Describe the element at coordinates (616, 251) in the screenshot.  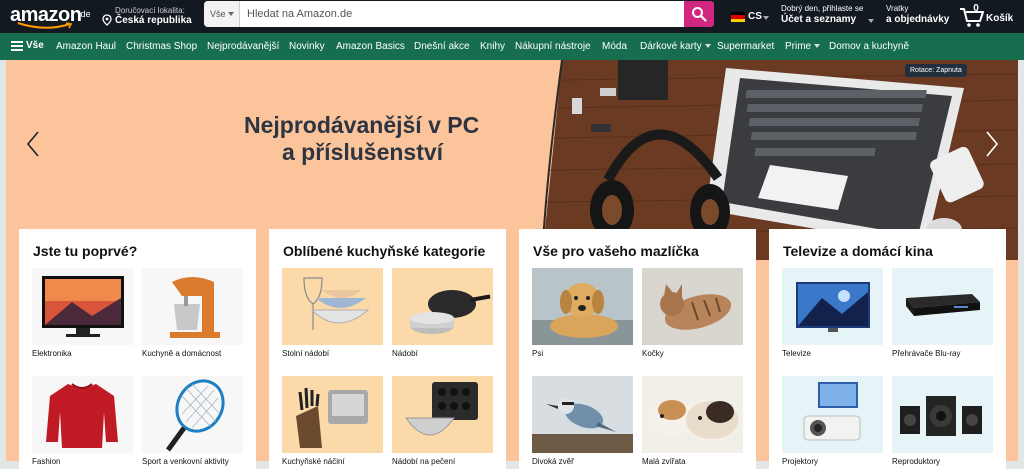
I see `card-title: Vše pro vašeho mazlíčka` at that location.